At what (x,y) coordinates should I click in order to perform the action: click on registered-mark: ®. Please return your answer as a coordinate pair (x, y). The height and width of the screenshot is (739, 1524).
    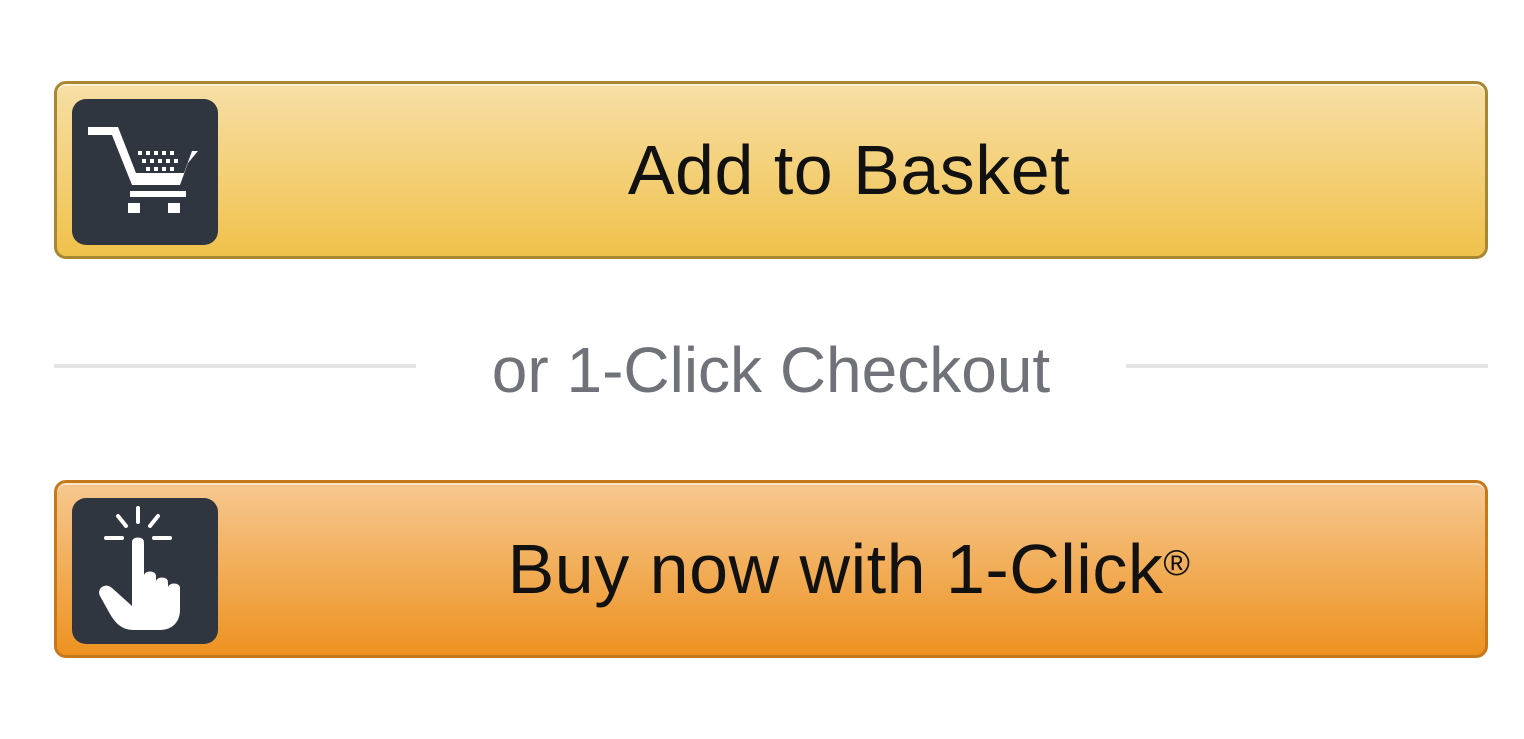
    Looking at the image, I should click on (1177, 562).